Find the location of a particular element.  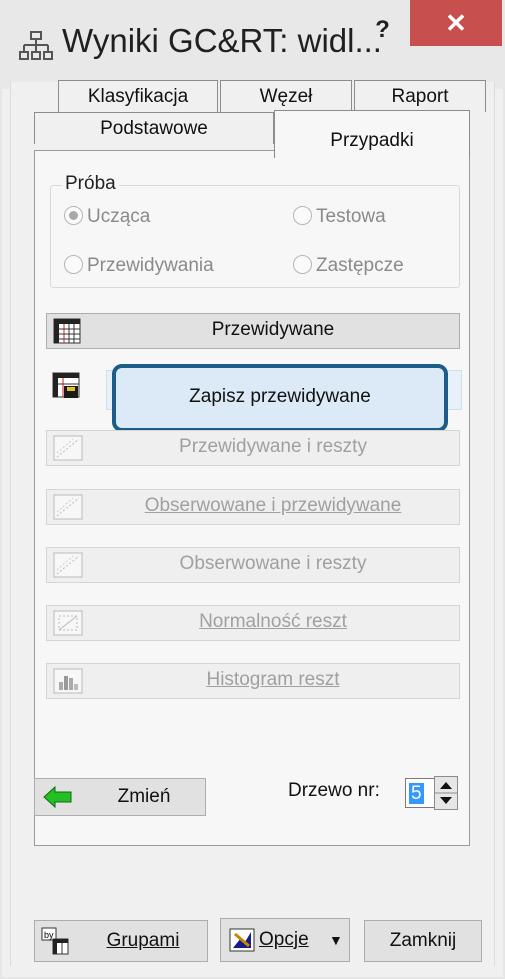

radio-zastepcze-label: Zastępcze is located at coordinates (360, 265).